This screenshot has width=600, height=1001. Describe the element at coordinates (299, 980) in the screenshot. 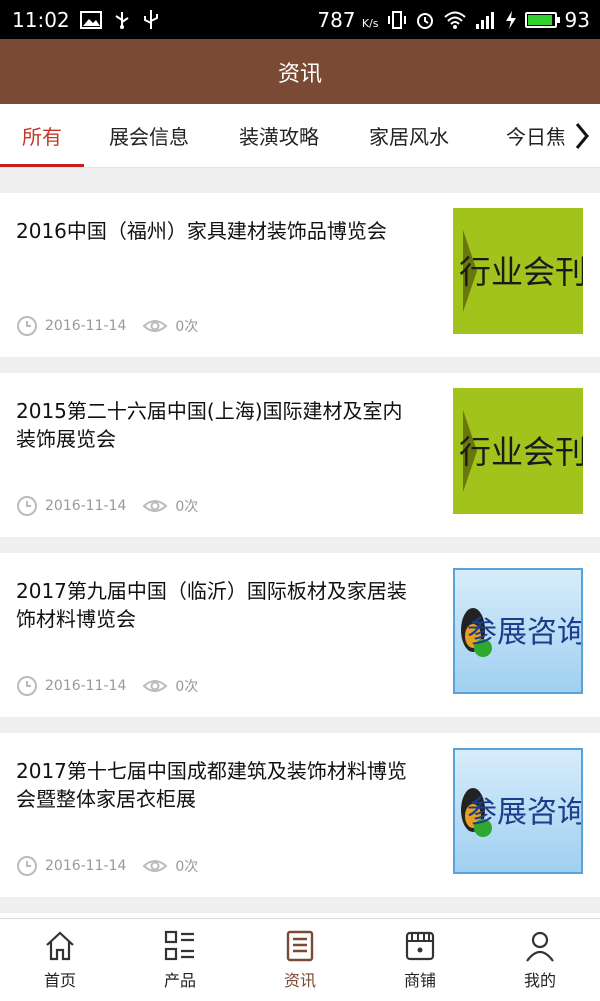

I see `nav-label: 资讯` at that location.